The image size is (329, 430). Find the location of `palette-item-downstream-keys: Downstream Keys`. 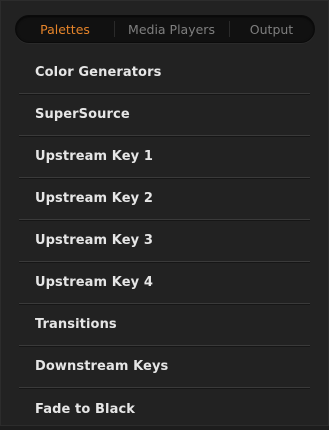

palette-item-downstream-keys: Downstream Keys is located at coordinates (164, 367).